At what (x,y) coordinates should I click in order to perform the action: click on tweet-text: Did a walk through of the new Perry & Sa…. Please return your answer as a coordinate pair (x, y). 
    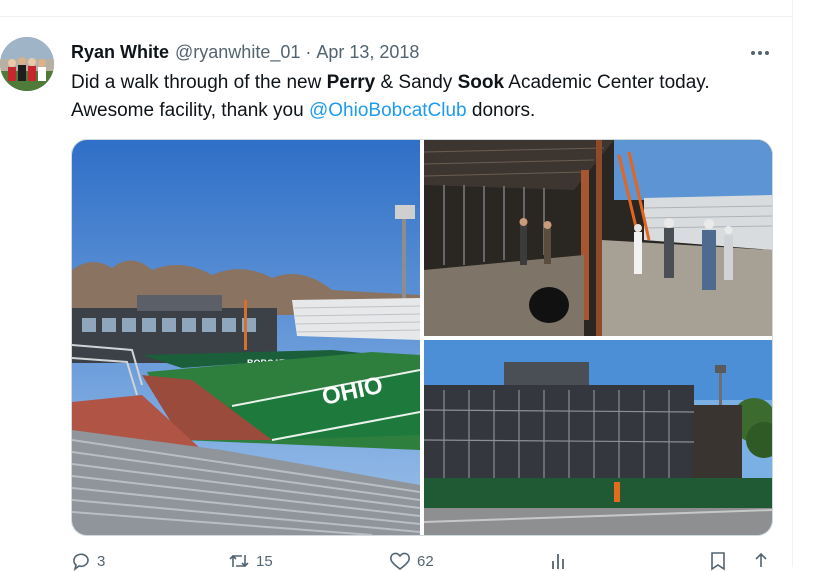
    Looking at the image, I should click on (427, 97).